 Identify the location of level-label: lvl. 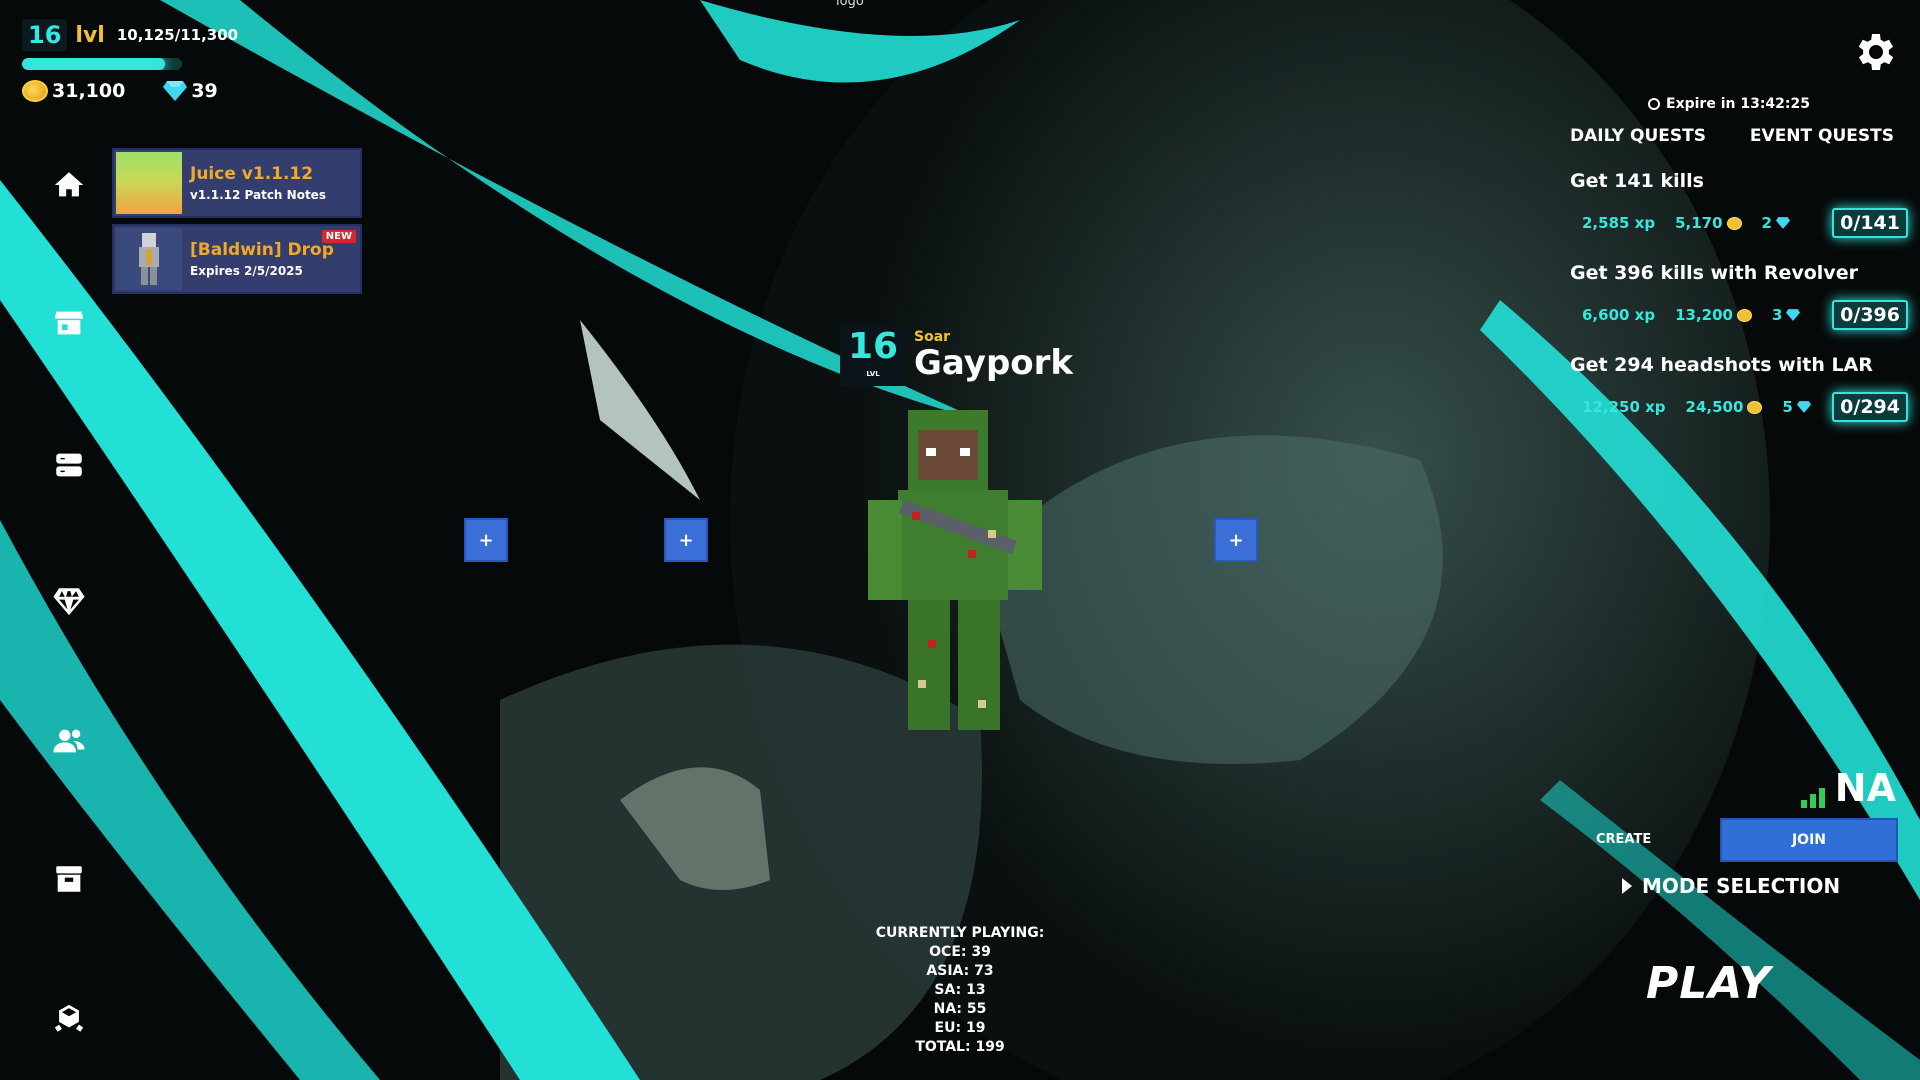
(90, 35).